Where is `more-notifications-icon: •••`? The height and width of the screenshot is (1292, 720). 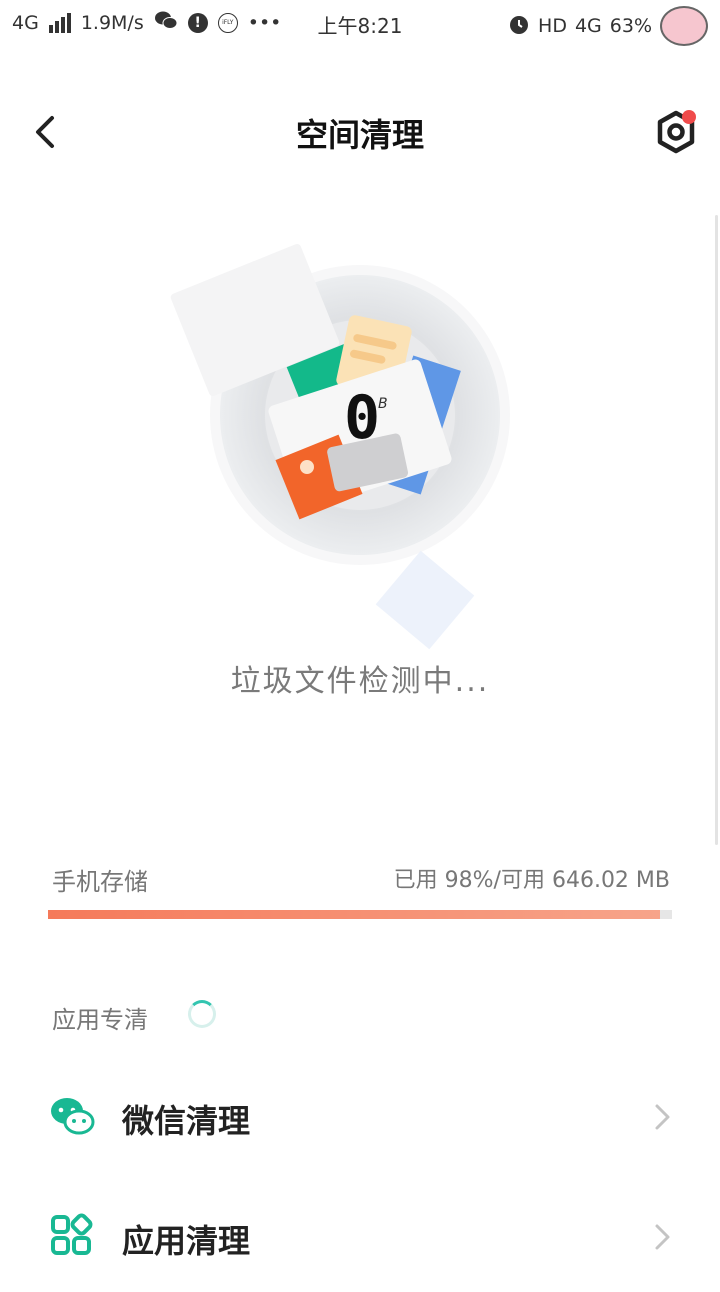 more-notifications-icon: ••• is located at coordinates (264, 22).